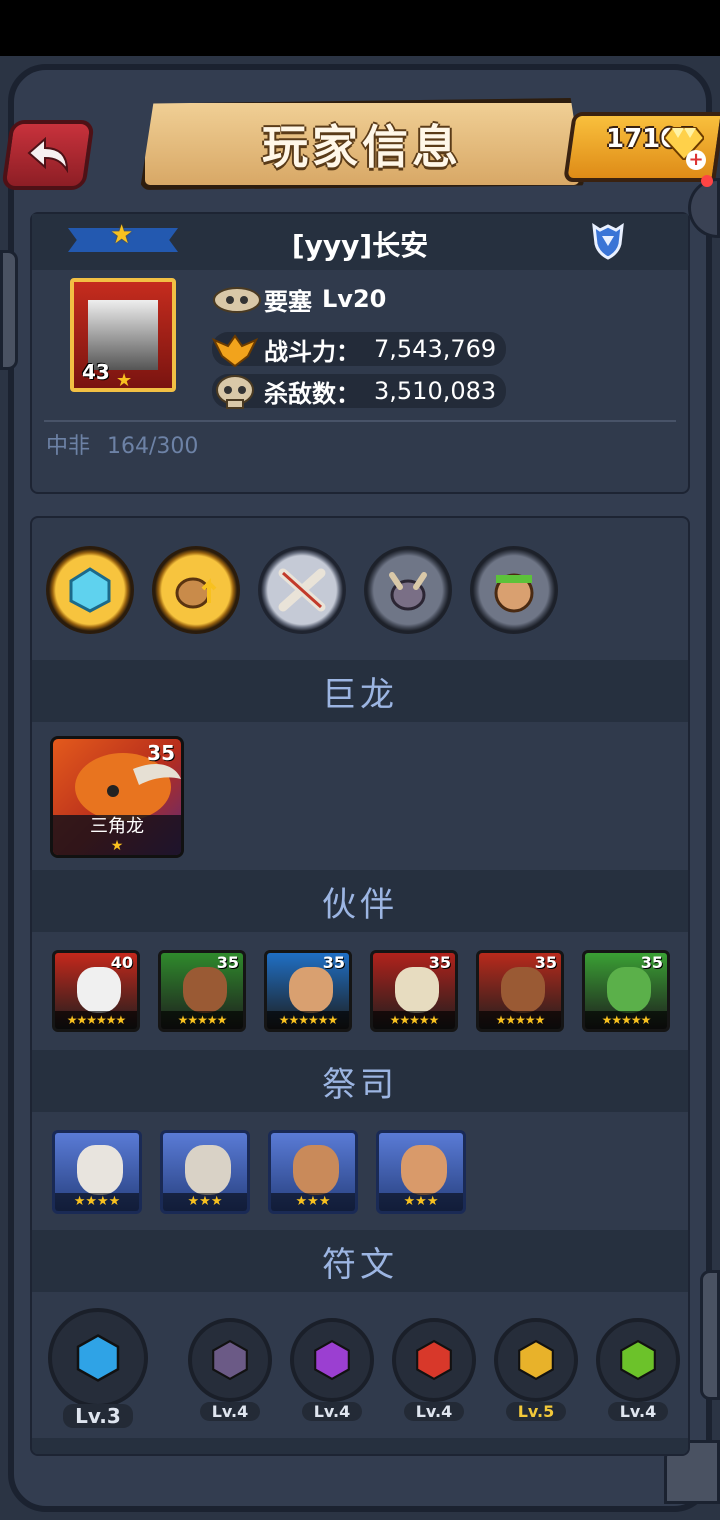 The image size is (720, 1520). I want to click on section-priest-header: 祭司, so click(360, 1081).